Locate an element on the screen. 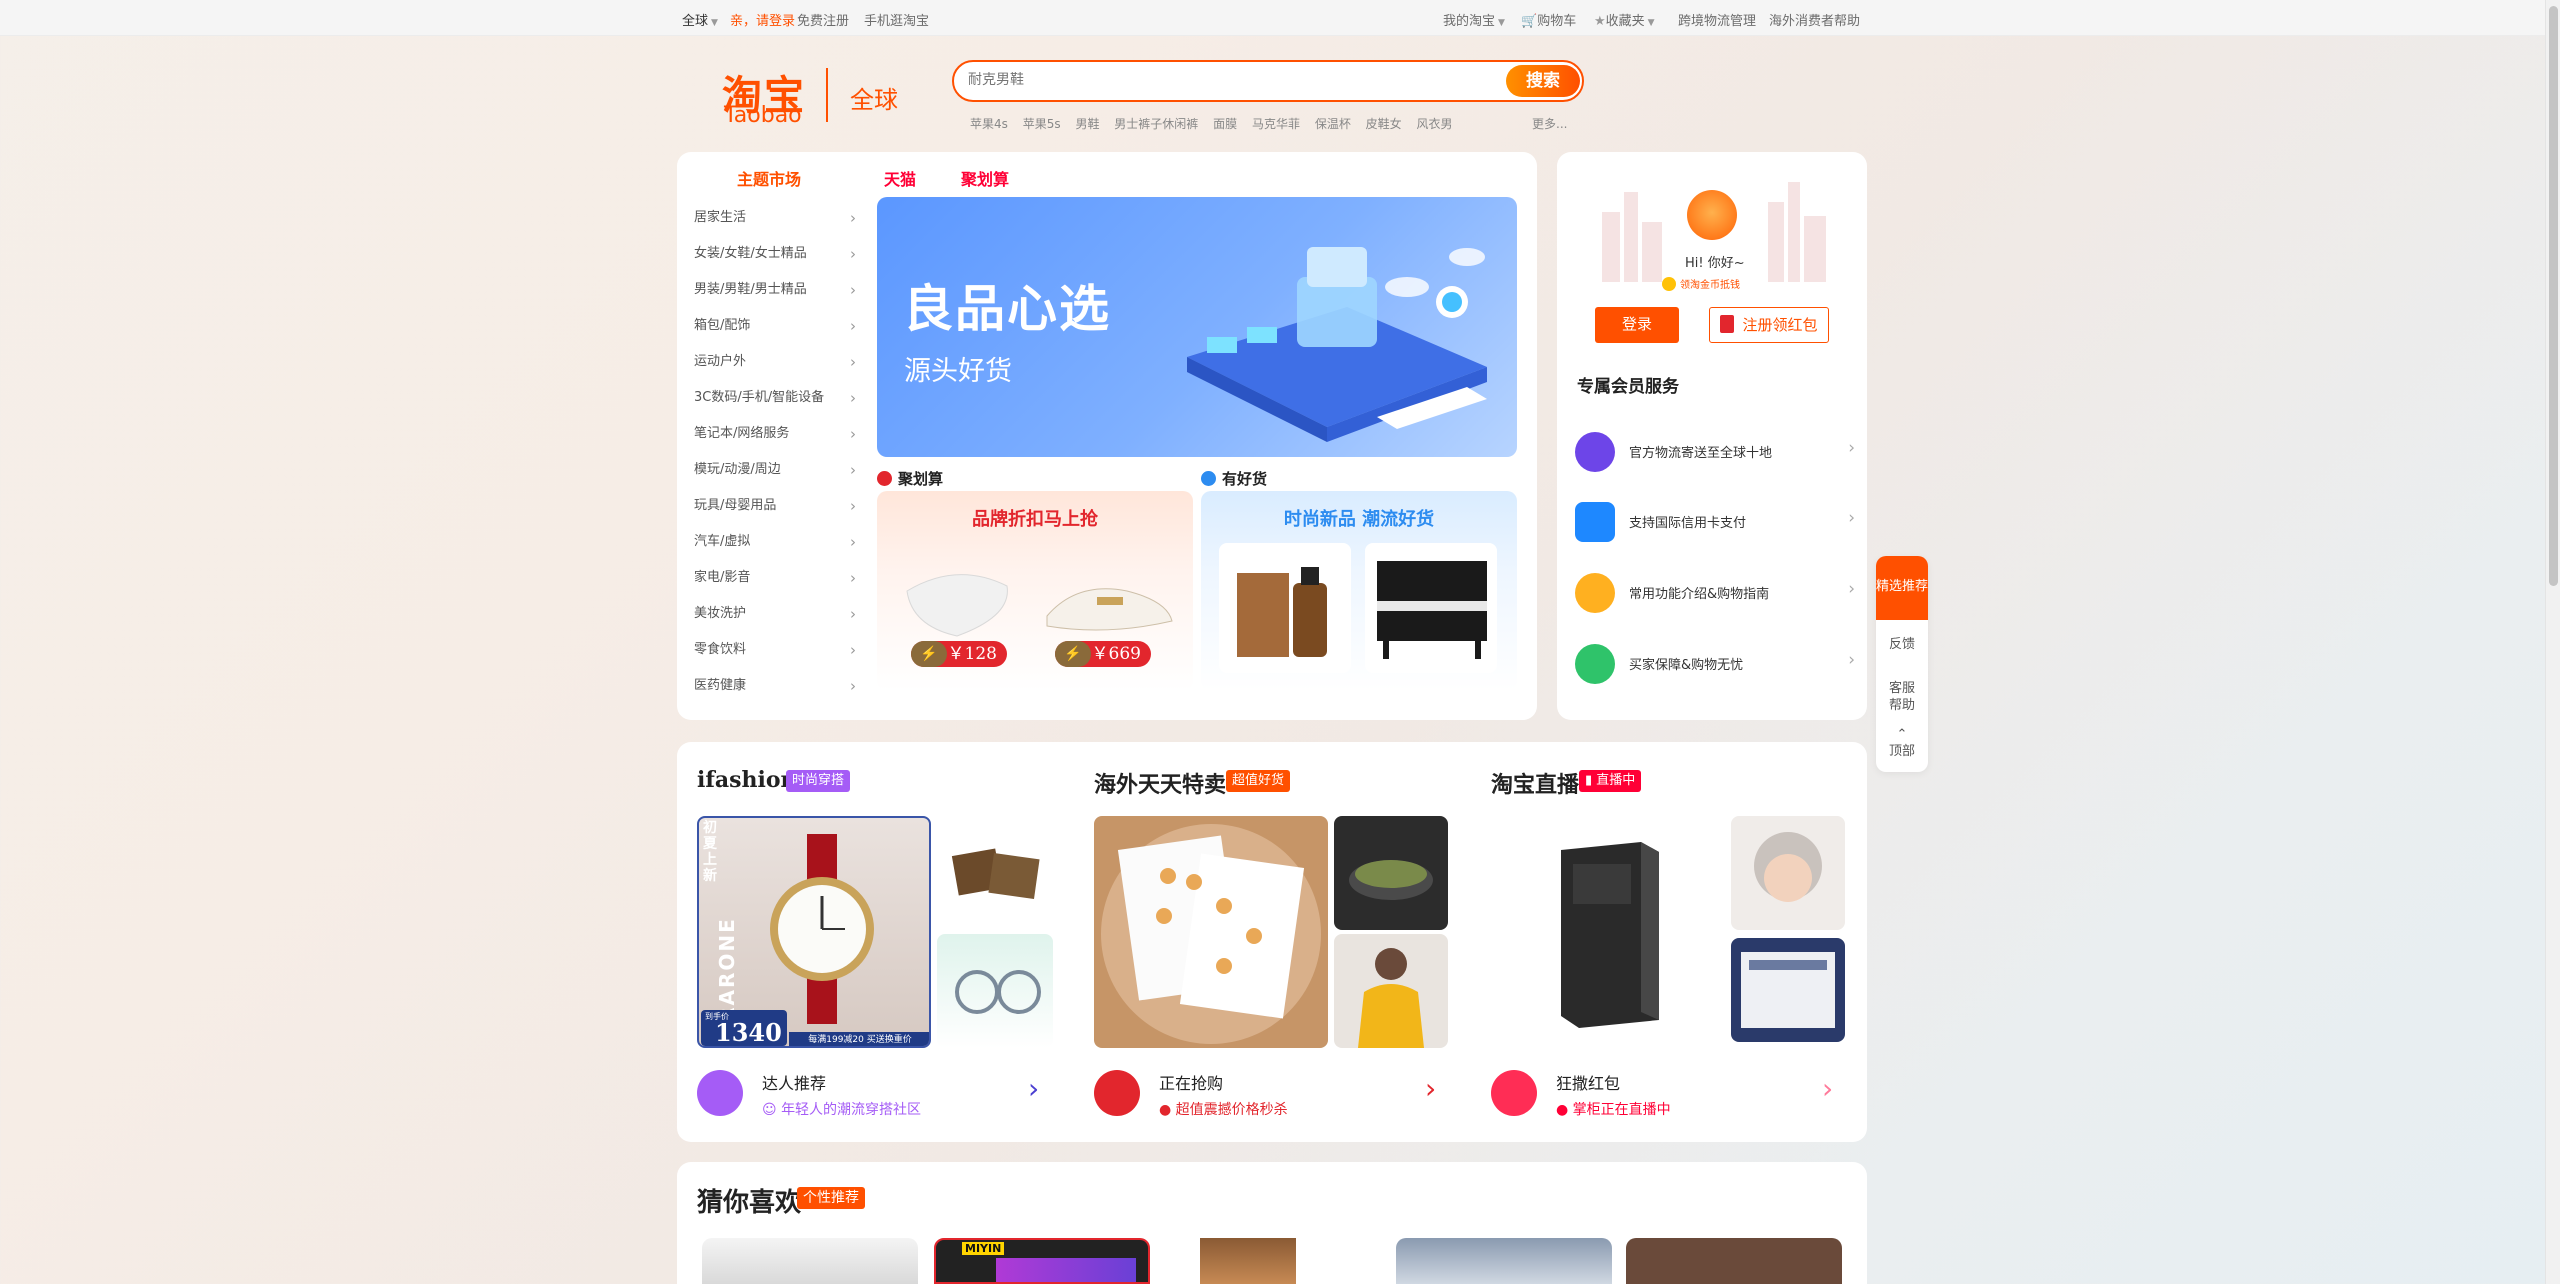  cart-link: 🛒购物车 is located at coordinates (1548, 19).